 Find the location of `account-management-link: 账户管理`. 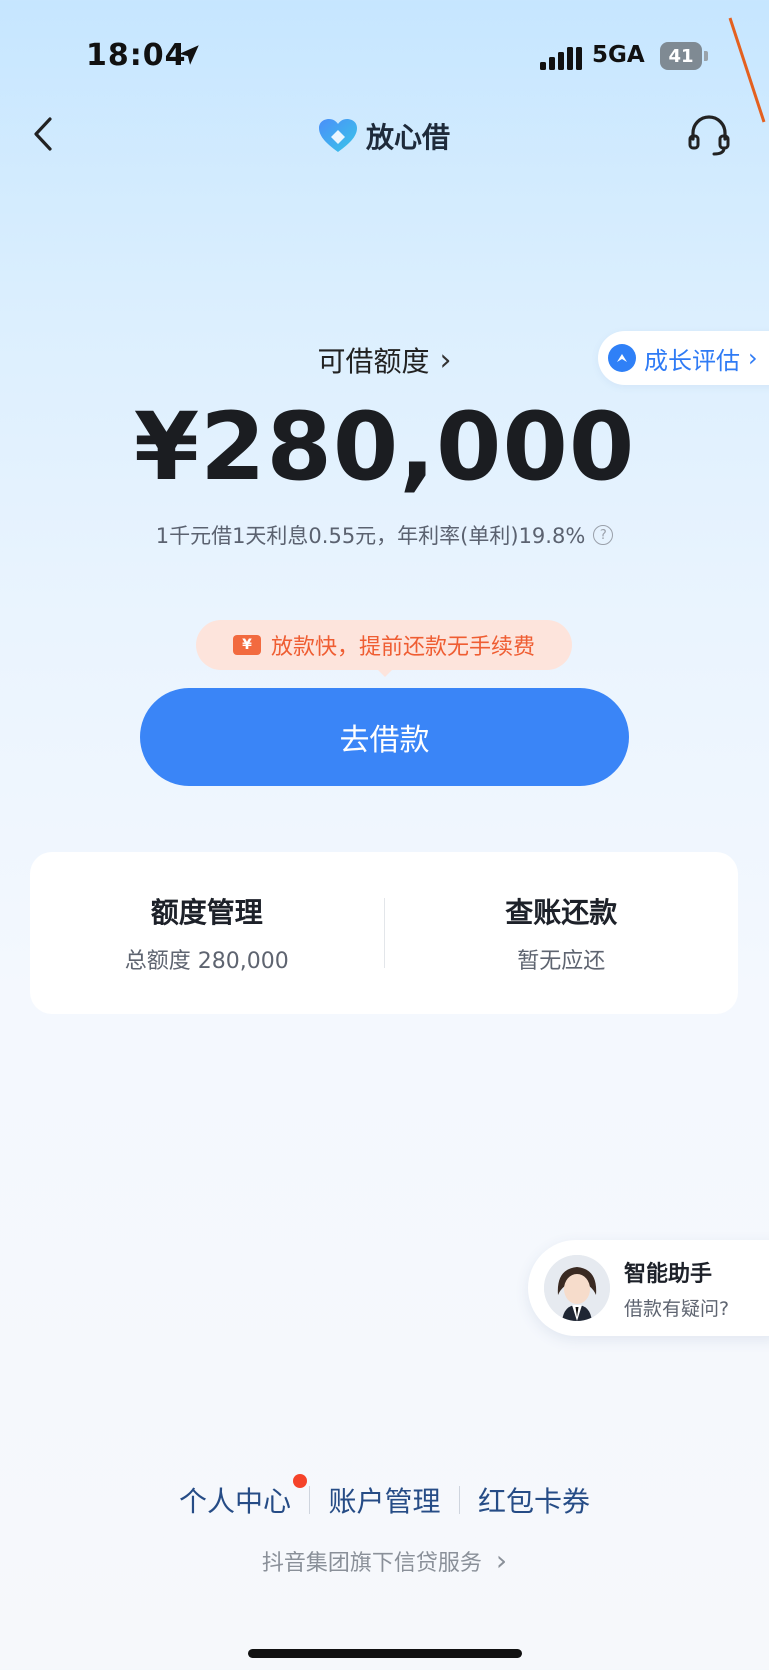

account-management-link: 账户管理 is located at coordinates (384, 1500).